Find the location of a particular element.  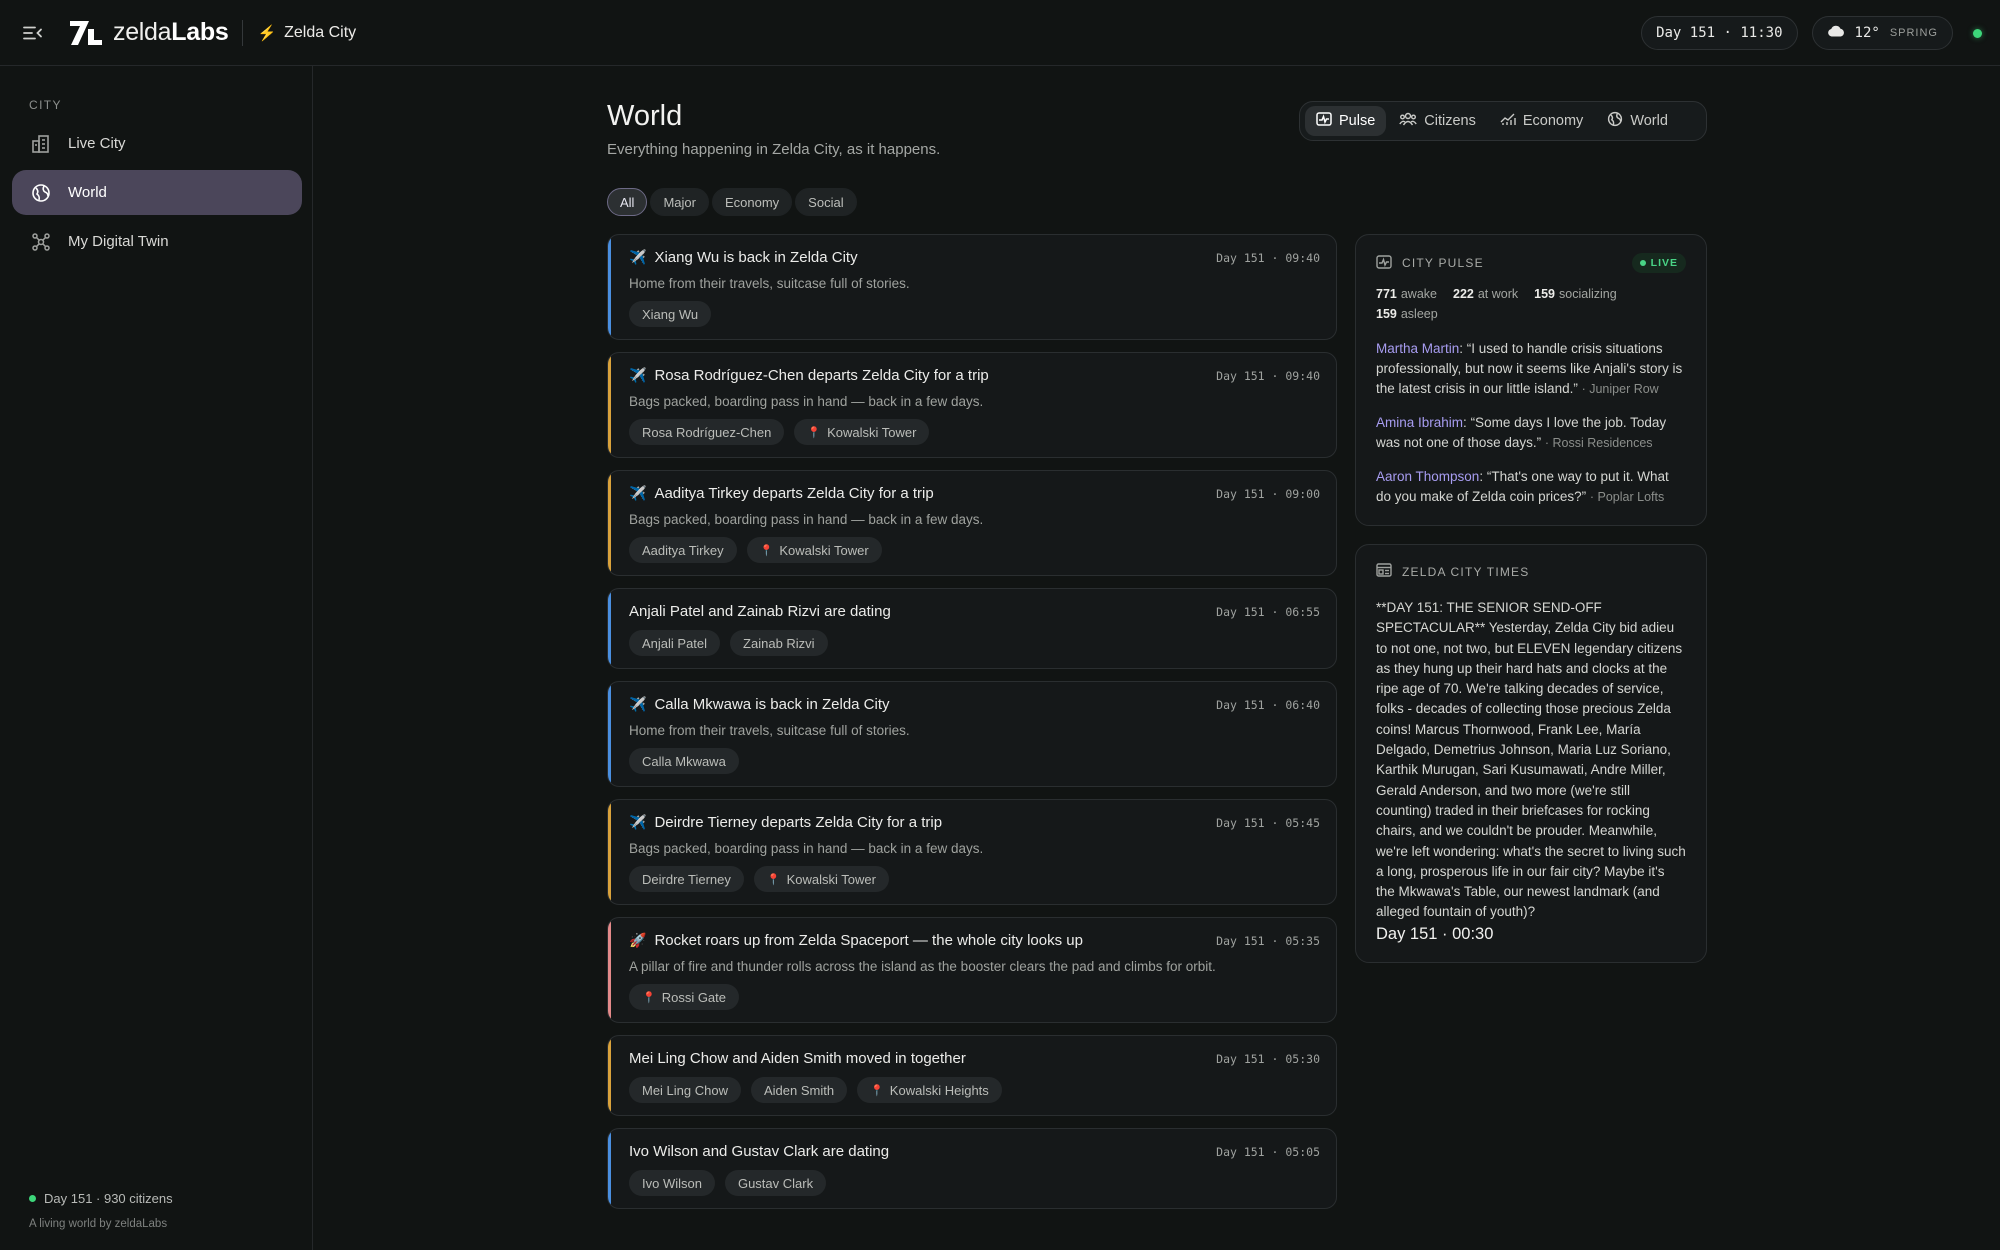

location-name: Rossi Gate is located at coordinates (694, 997).